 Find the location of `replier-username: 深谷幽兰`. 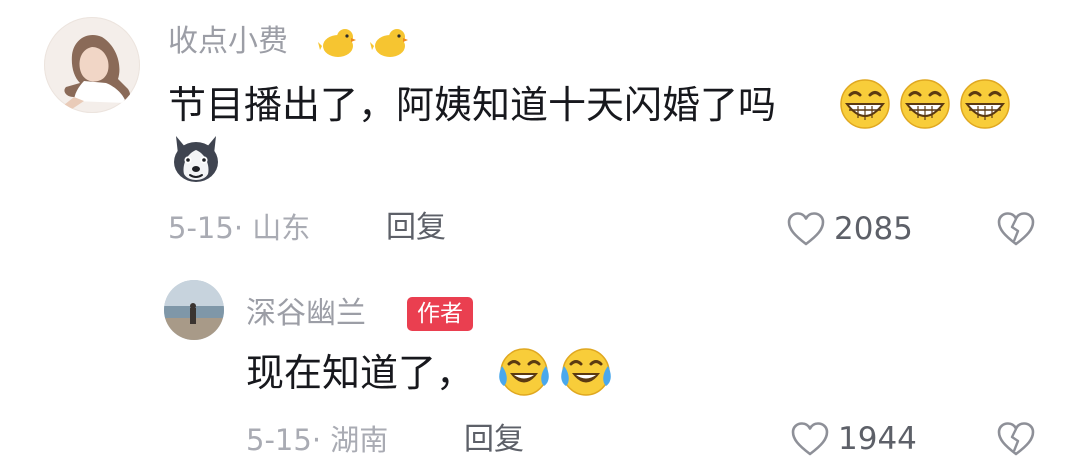

replier-username: 深谷幽兰 is located at coordinates (306, 314).